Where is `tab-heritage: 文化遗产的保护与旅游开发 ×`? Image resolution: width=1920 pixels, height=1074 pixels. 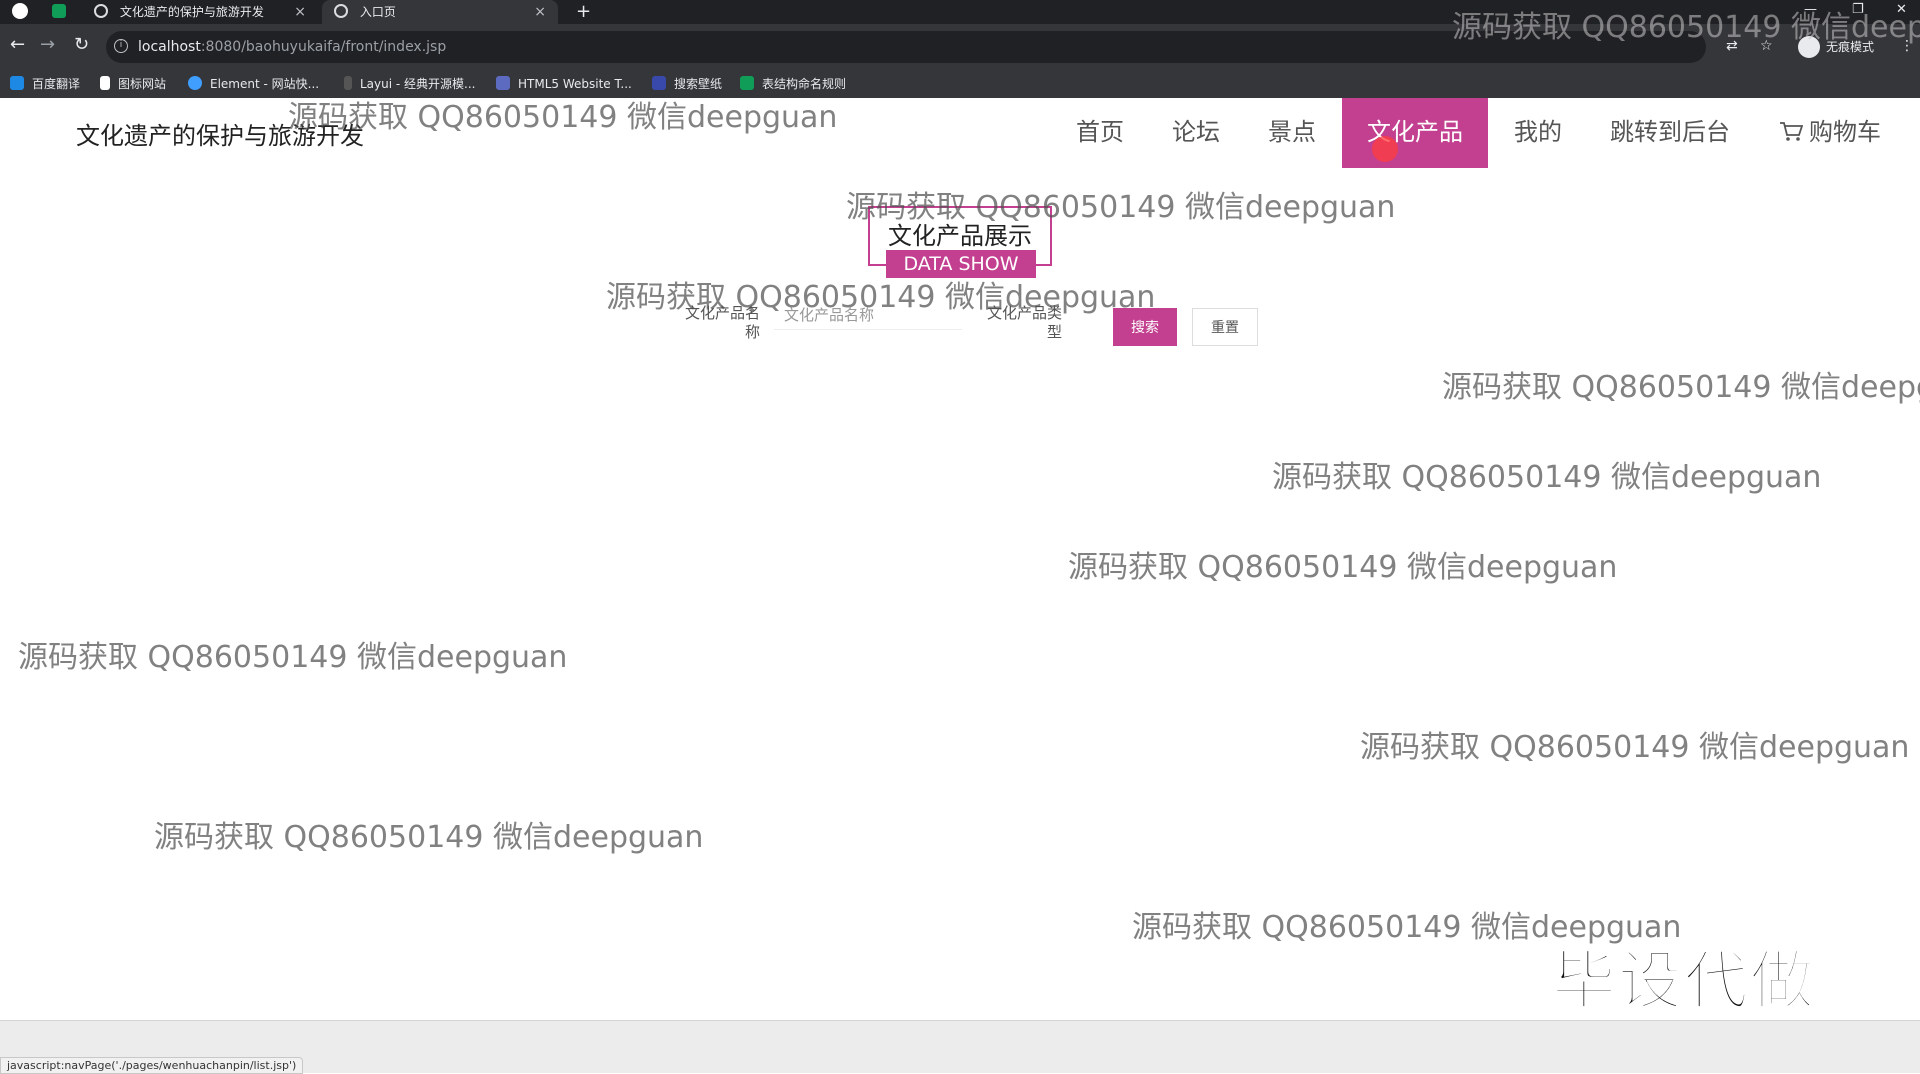
tab-heritage: 文化遗产的保护与旅游开发 × is located at coordinates (200, 12).